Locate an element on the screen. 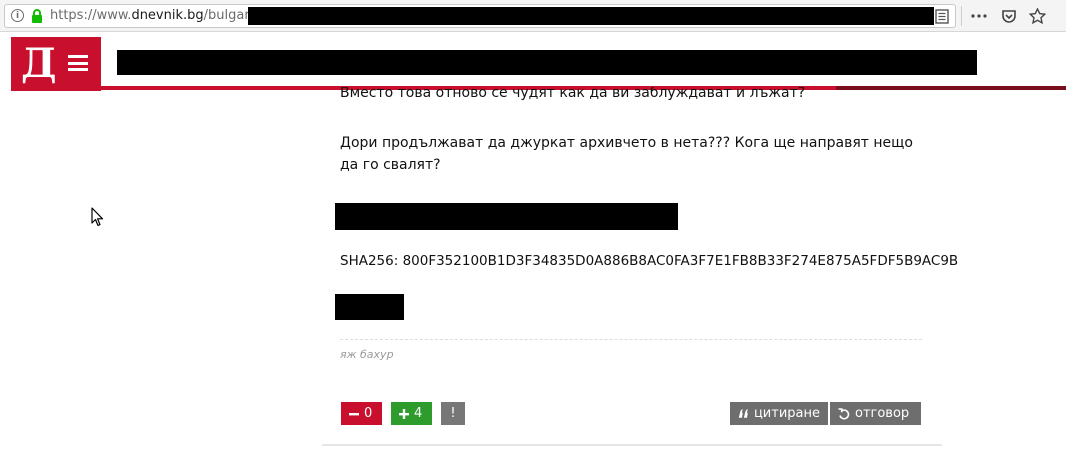 The image size is (1066, 453). reply-icon is located at coordinates (844, 413).